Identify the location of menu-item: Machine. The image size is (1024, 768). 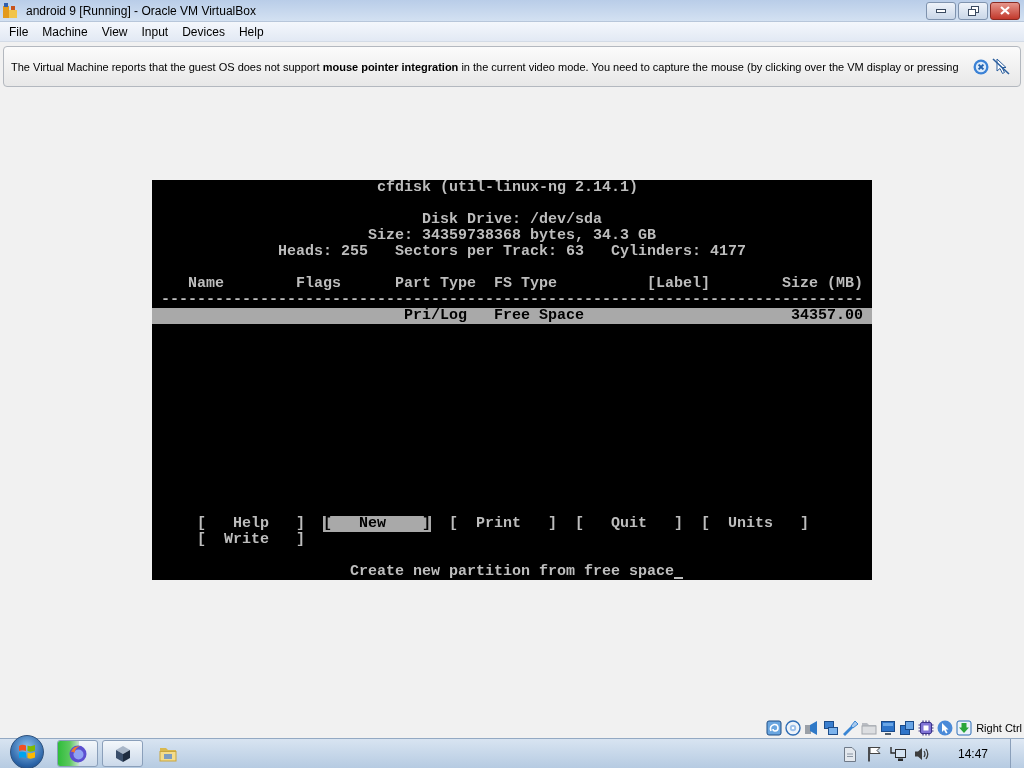
(65, 31).